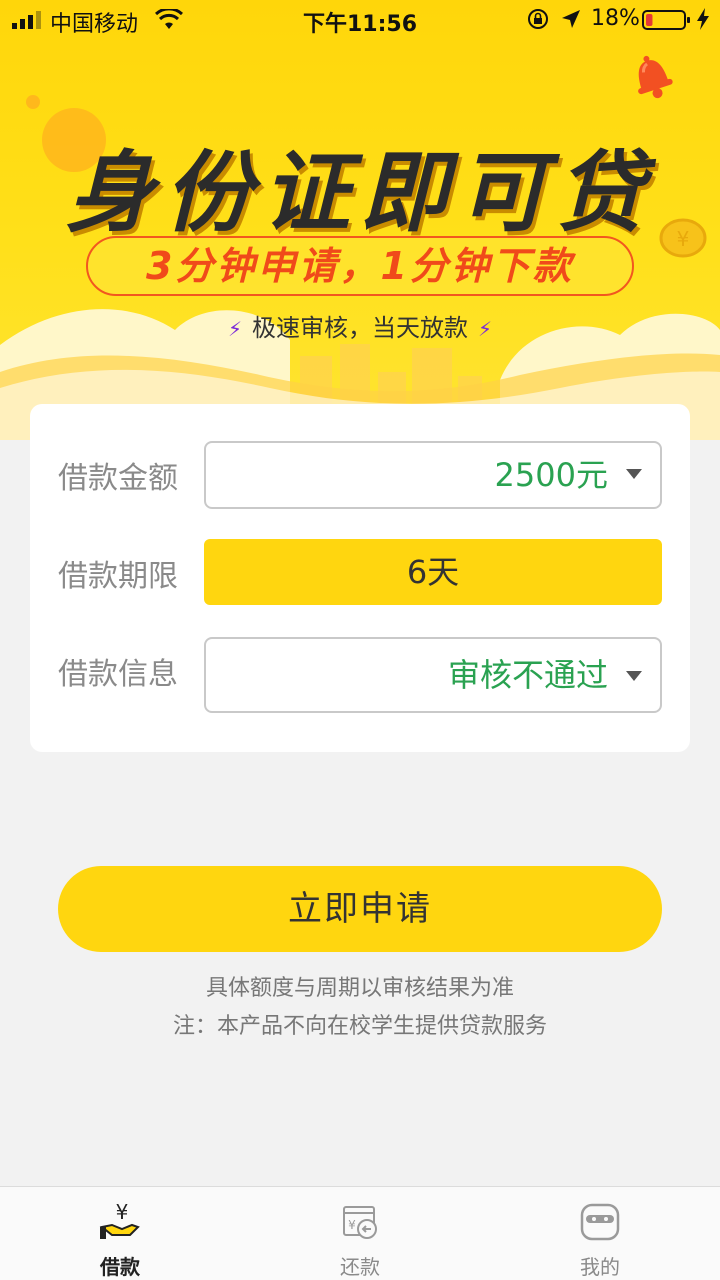 The image size is (720, 1280). What do you see at coordinates (360, 1222) in the screenshot?
I see `repay-icon: ¥` at bounding box center [360, 1222].